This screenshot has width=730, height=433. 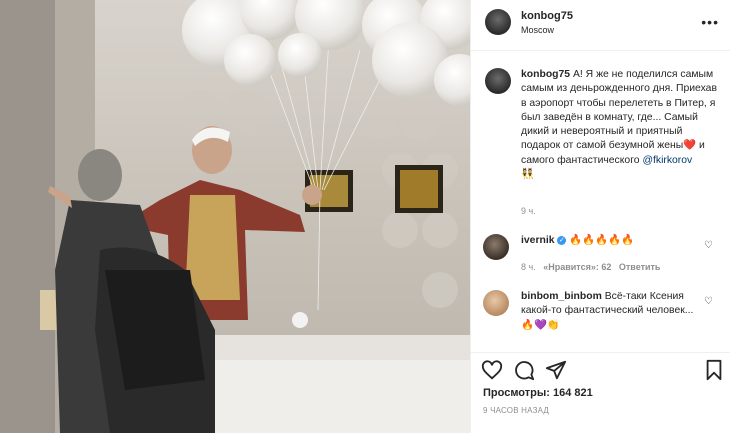 What do you see at coordinates (516, 410) in the screenshot?
I see `post-timestamp: 9 ЧАСОВ НАЗАД` at bounding box center [516, 410].